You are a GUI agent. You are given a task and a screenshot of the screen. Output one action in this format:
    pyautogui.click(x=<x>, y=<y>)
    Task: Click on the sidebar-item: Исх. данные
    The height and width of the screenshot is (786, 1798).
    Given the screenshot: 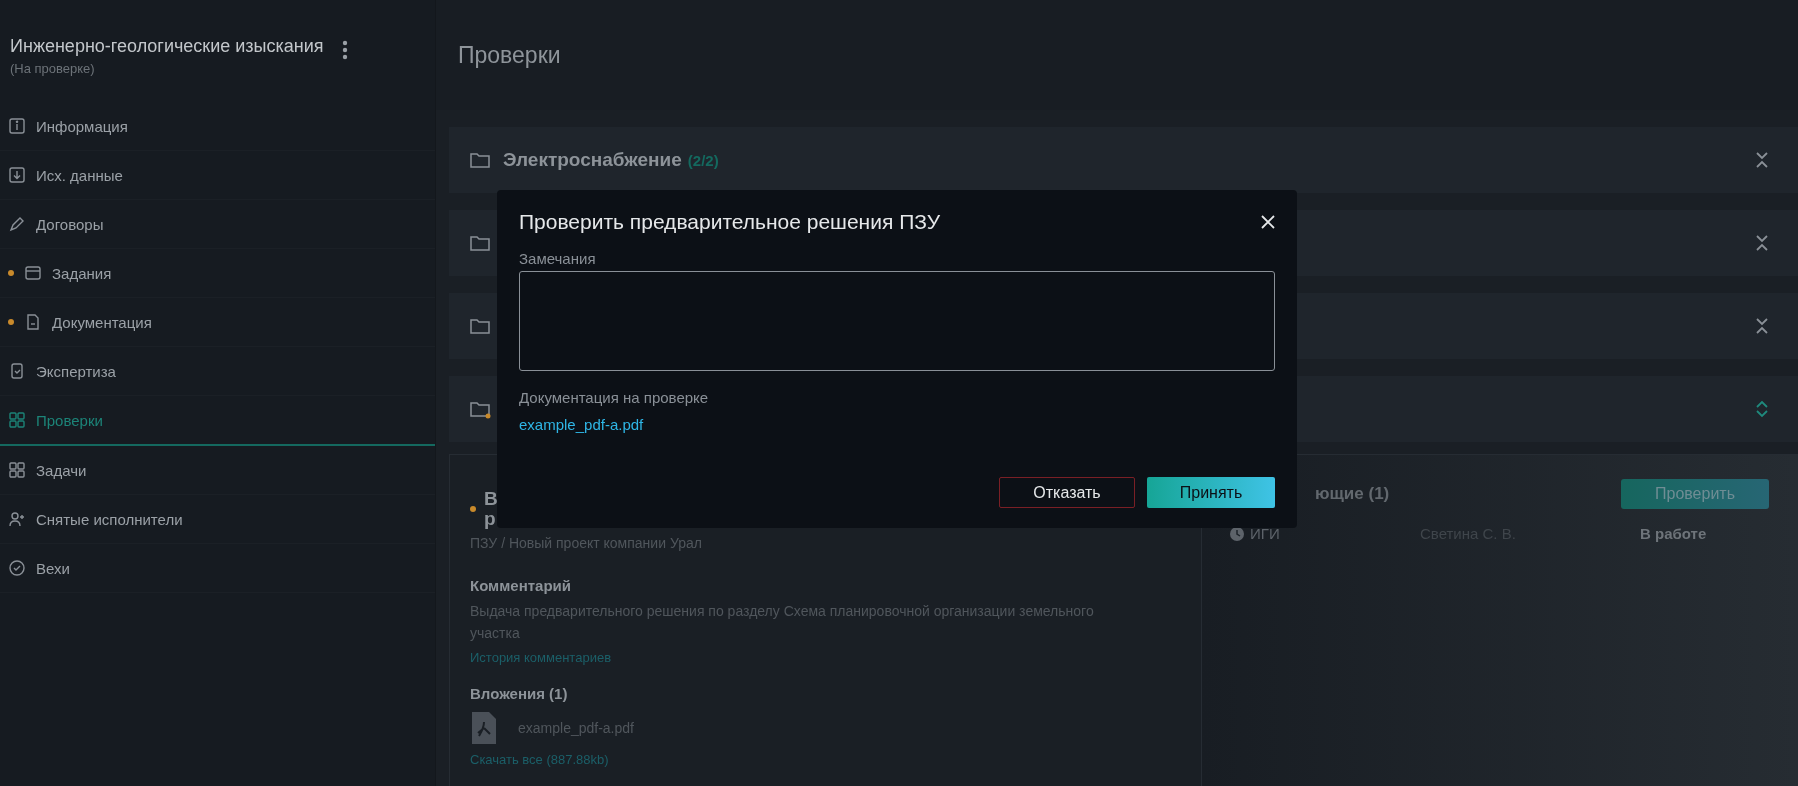 What is the action you would take?
    pyautogui.click(x=217, y=175)
    